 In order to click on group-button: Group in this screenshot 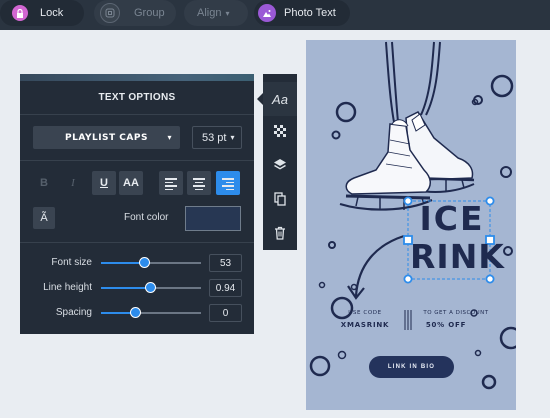, I will do `click(135, 13)`.